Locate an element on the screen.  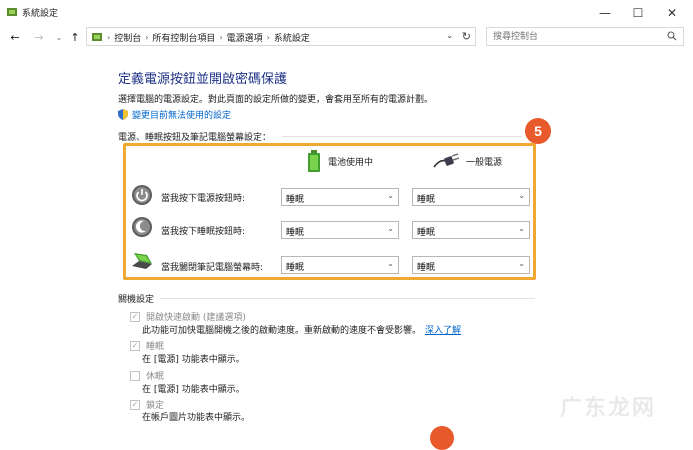
change-settings-link: 變更目前無法使用的設定 is located at coordinates (174, 114).